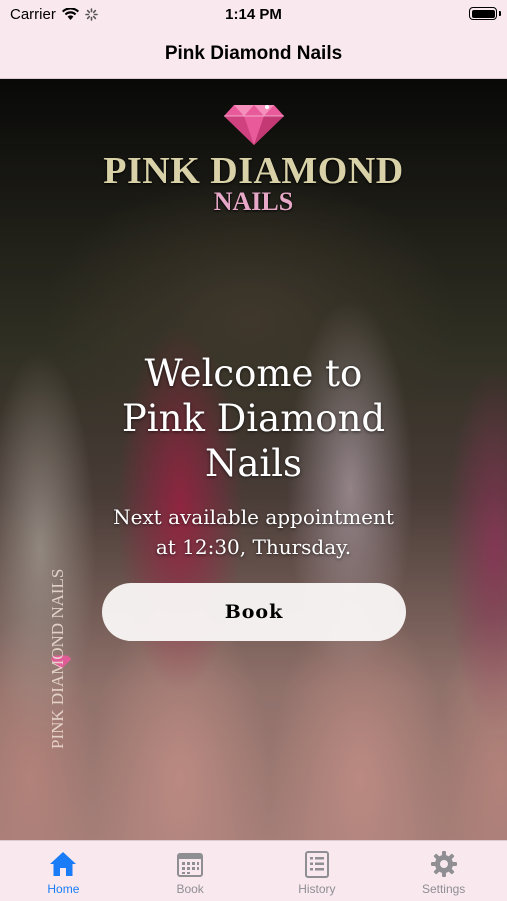 This screenshot has height=901, width=507. I want to click on tab-book: Book, so click(190, 871).